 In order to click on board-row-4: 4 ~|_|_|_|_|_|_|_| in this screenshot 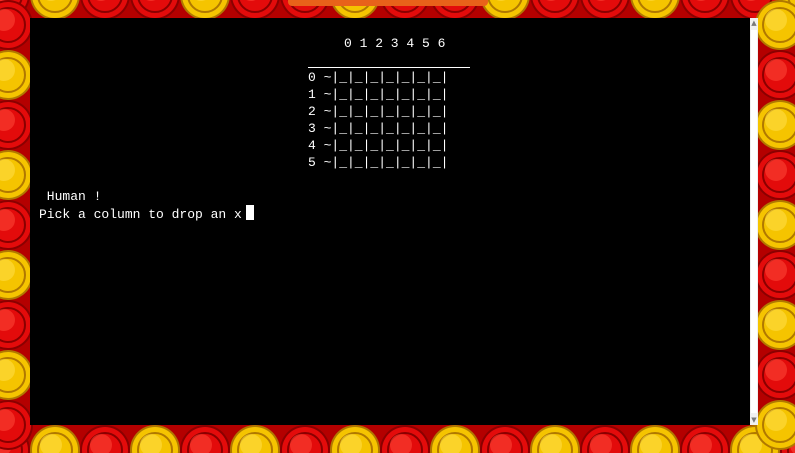, I will do `click(378, 145)`.